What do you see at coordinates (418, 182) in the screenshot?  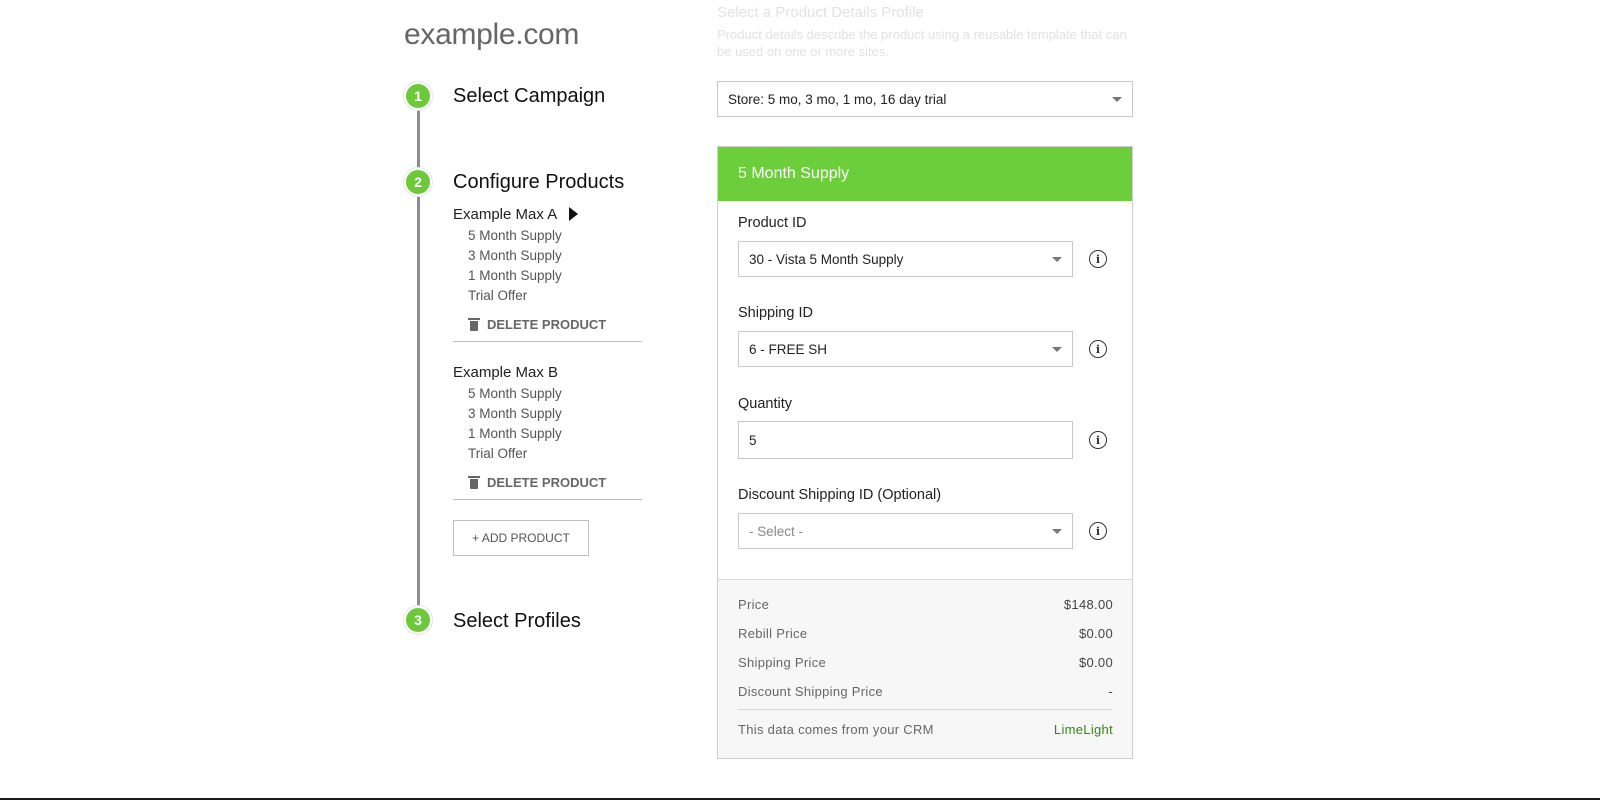 I see `step-2-badge: 2` at bounding box center [418, 182].